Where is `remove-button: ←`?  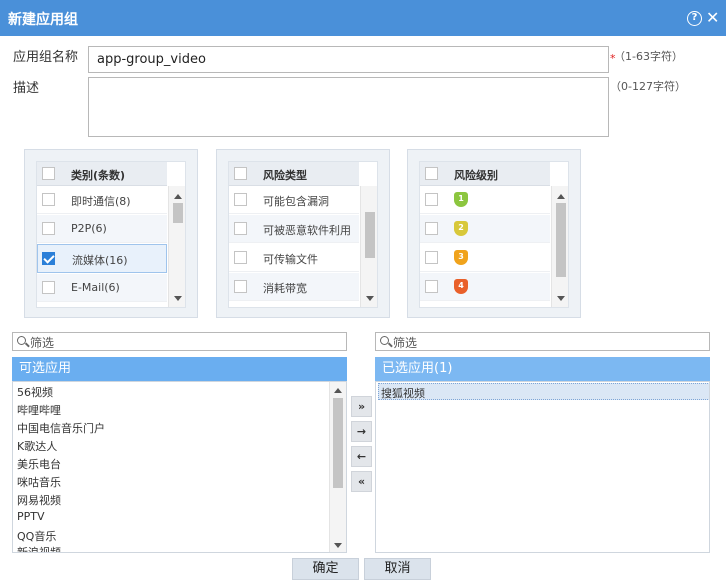 remove-button: ← is located at coordinates (361, 456).